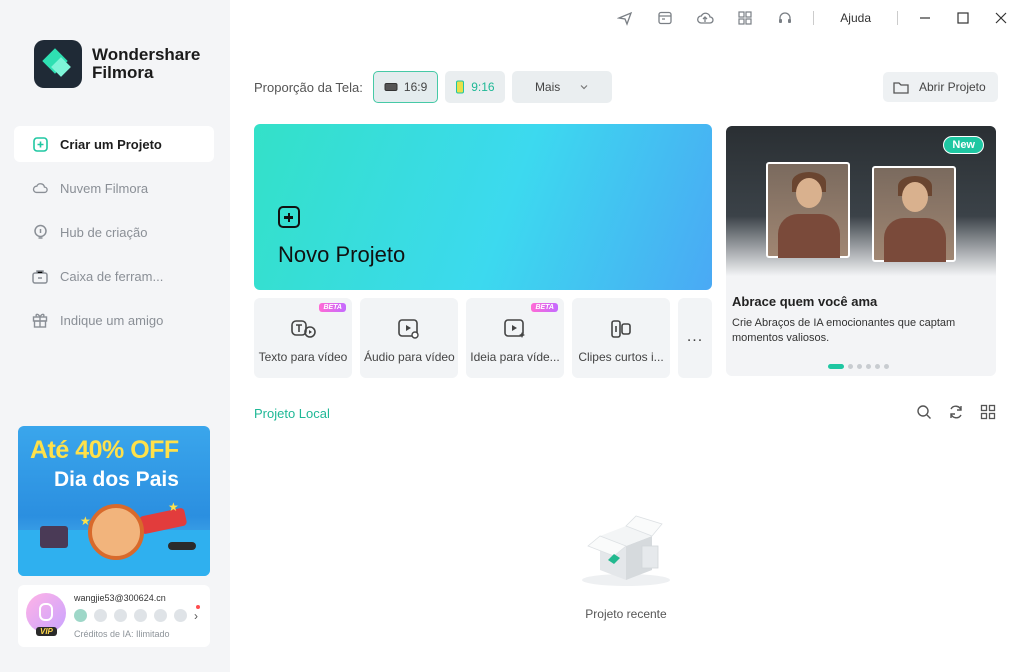 The width and height of the screenshot is (1020, 672). Describe the element at coordinates (308, 87) in the screenshot. I see `aspect-ratio-label: Proporção da Tela:` at that location.